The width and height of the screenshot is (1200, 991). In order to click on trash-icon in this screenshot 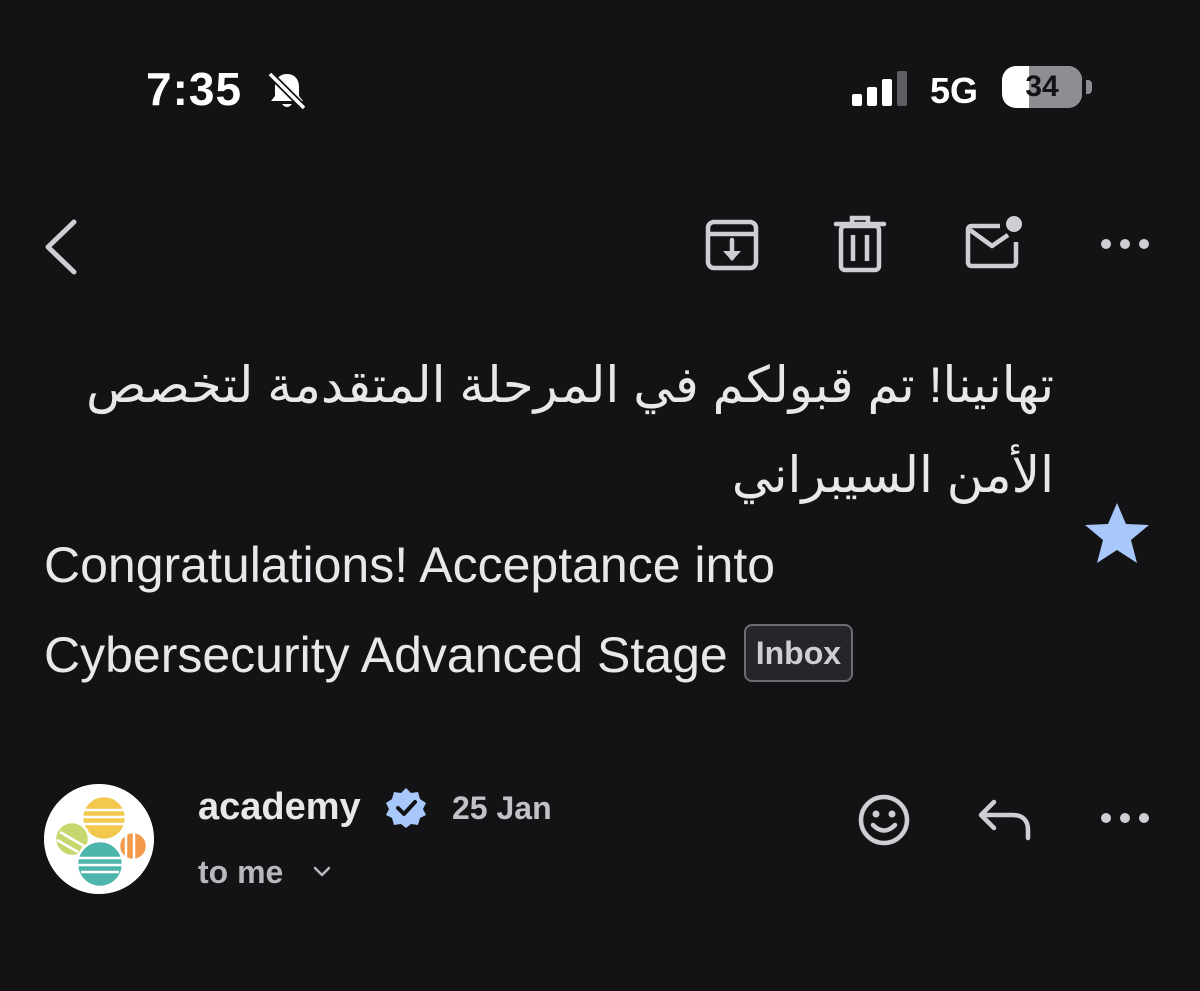, I will do `click(860, 244)`.